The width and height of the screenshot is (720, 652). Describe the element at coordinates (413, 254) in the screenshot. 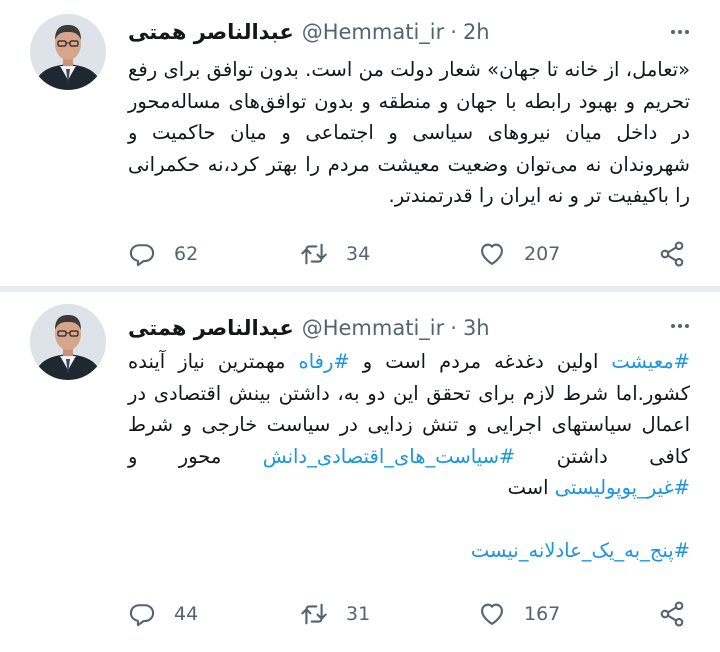

I see `tweet-actions: 62 34 207` at that location.